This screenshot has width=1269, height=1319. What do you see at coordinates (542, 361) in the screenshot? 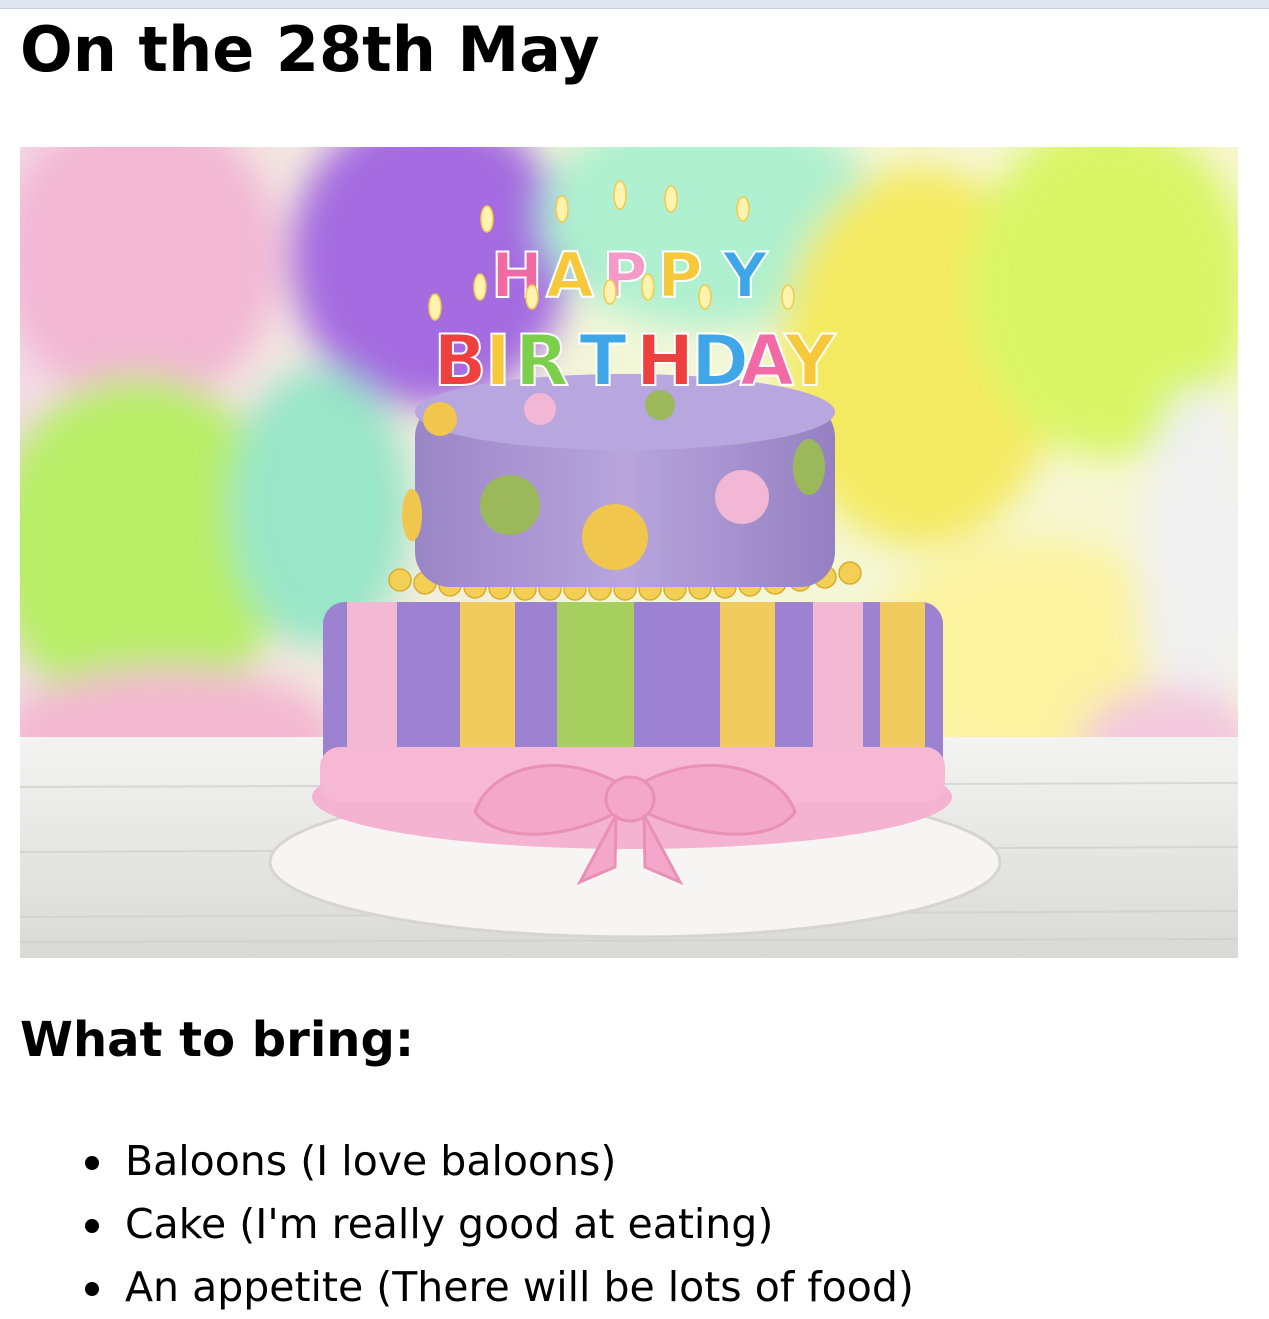
I see `svg-text: R` at bounding box center [542, 361].